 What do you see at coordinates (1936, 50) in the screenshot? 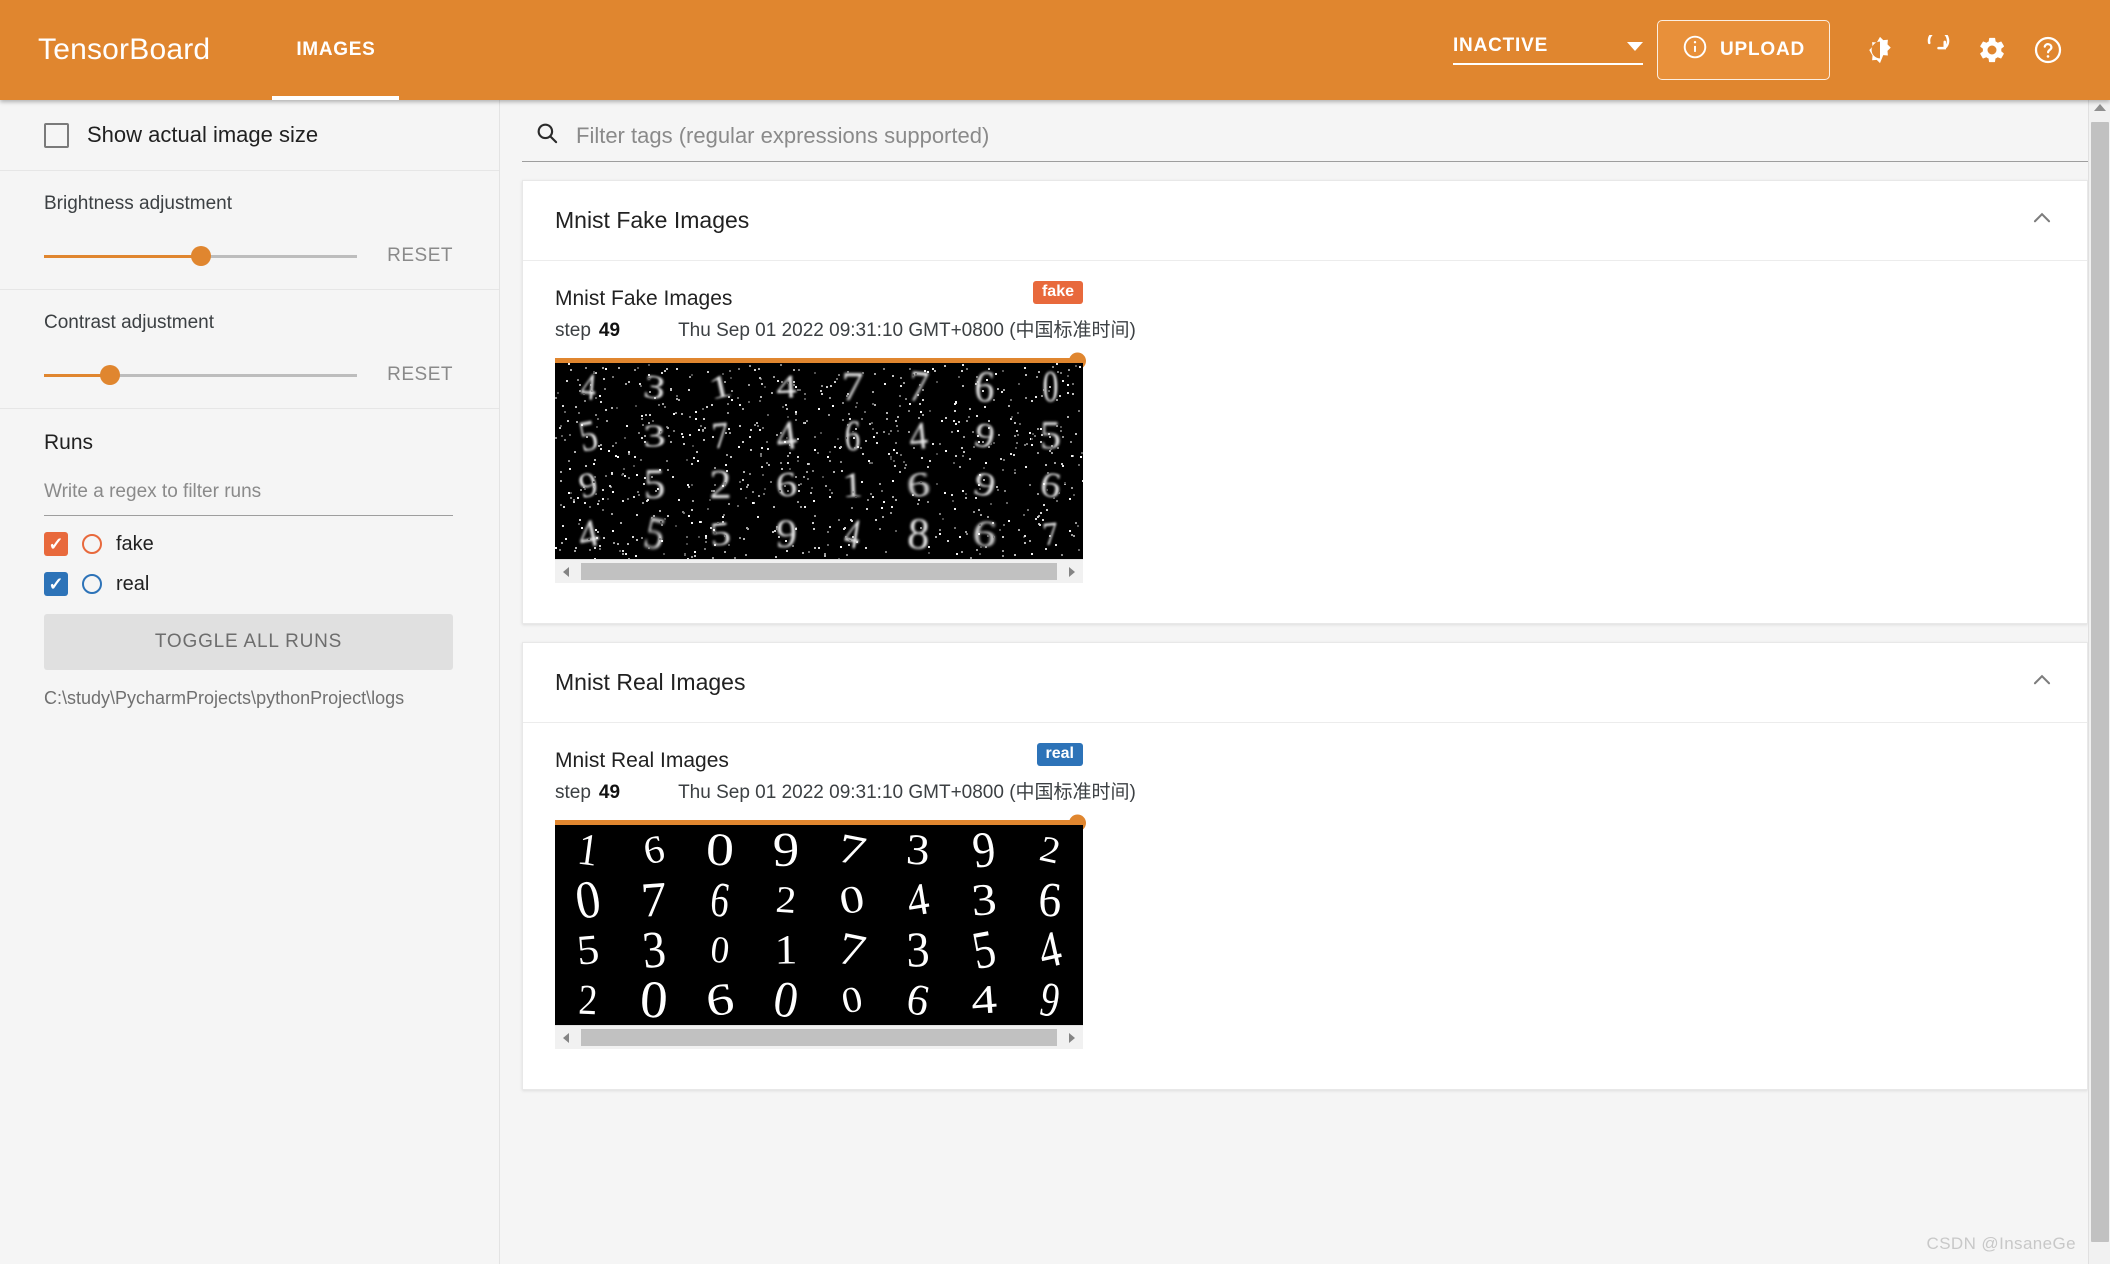
I see `refresh-icon` at bounding box center [1936, 50].